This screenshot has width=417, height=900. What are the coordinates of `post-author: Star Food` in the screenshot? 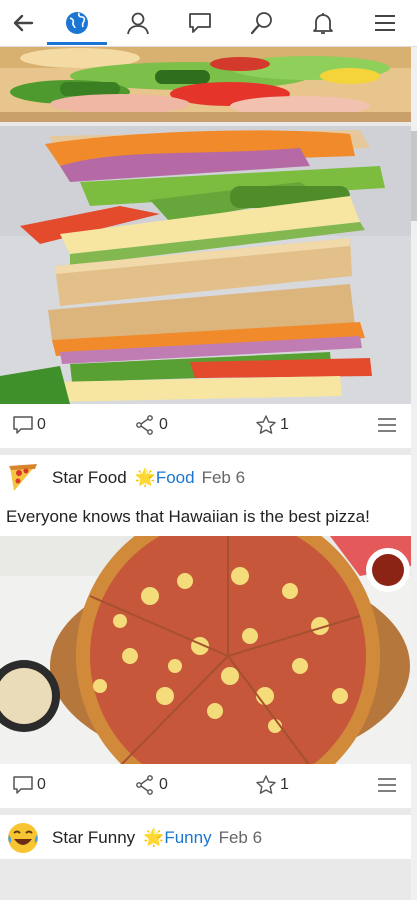 It's located at (89, 478).